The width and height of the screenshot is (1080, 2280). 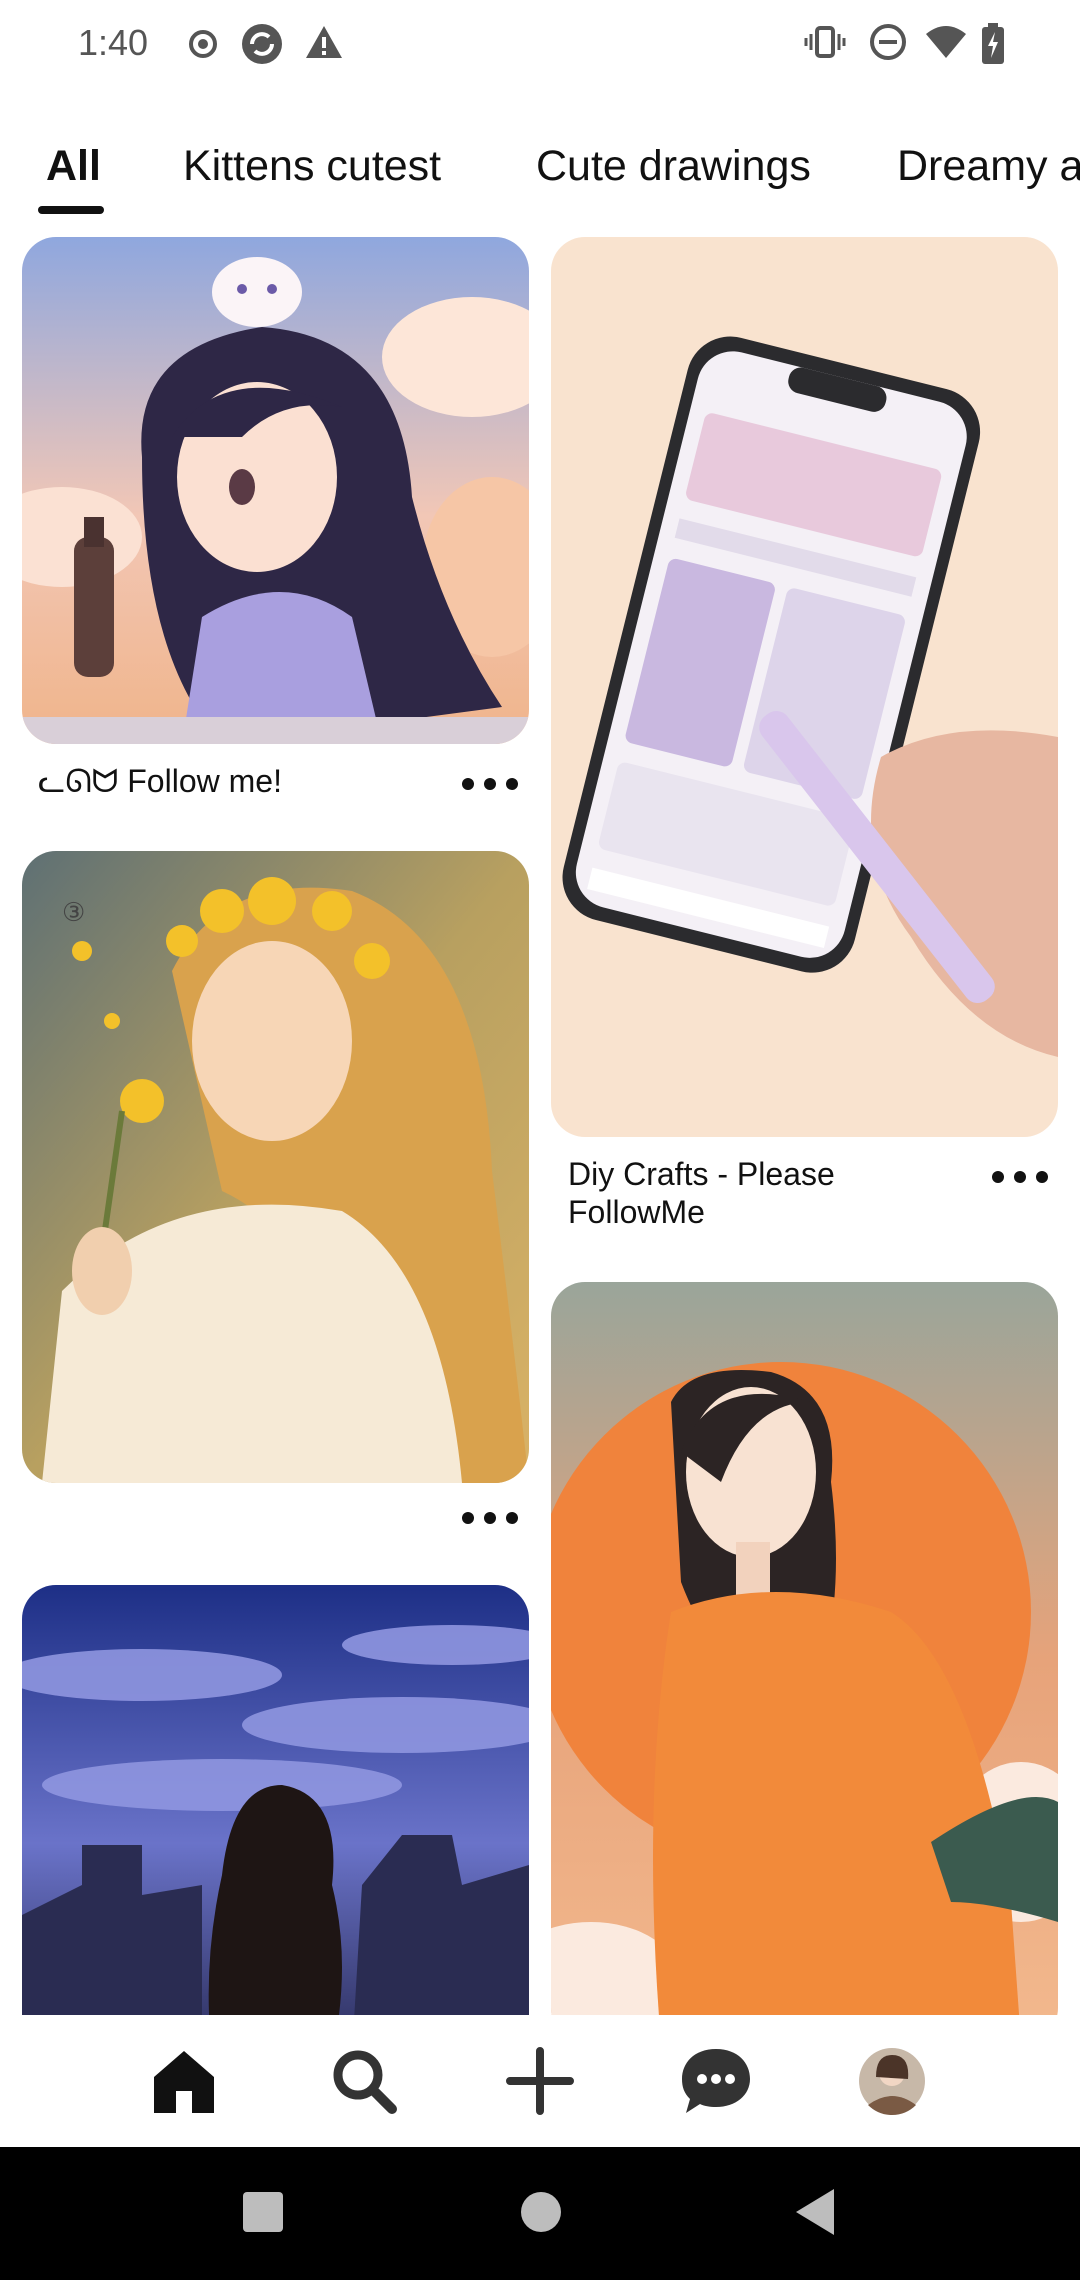 I want to click on messages-icon, so click(x=716, y=2081).